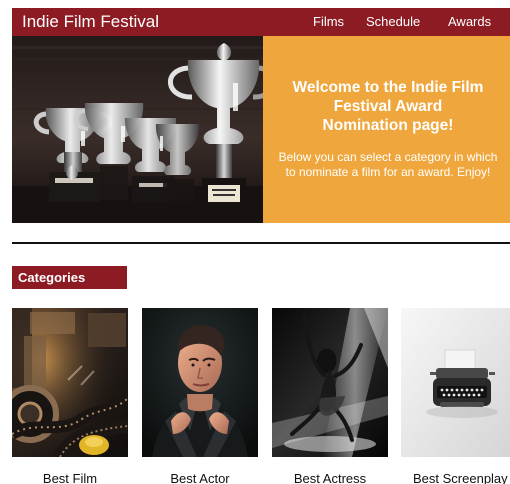 The height and width of the screenshot is (484, 510). What do you see at coordinates (330, 477) in the screenshot?
I see `category-label-best-actress: Best Actress` at bounding box center [330, 477].